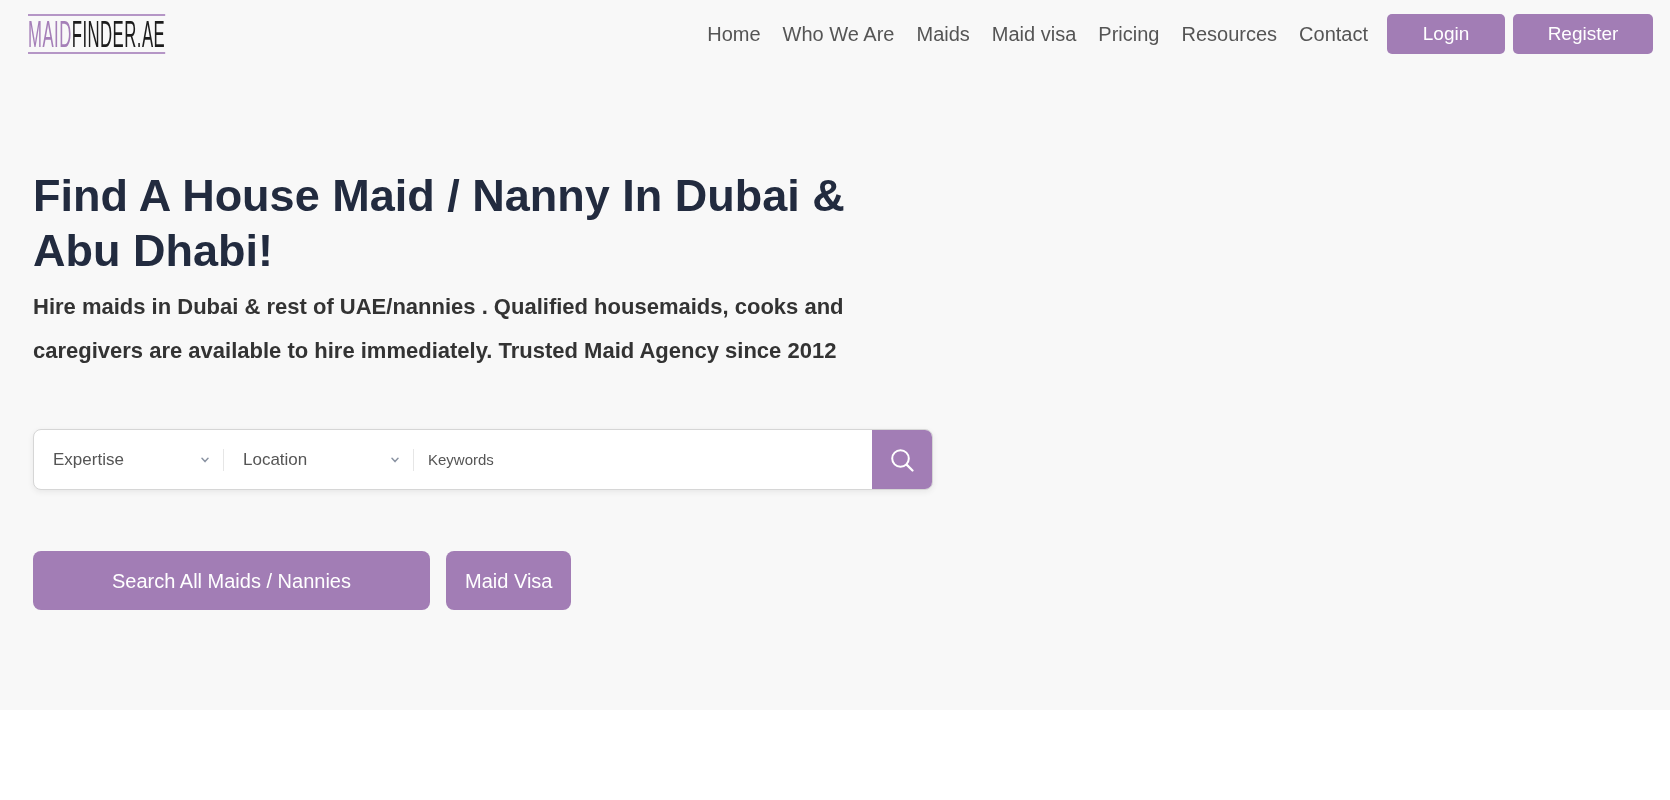 The height and width of the screenshot is (800, 1670). Describe the element at coordinates (1034, 34) in the screenshot. I see `nav-link: Maid visa` at that location.